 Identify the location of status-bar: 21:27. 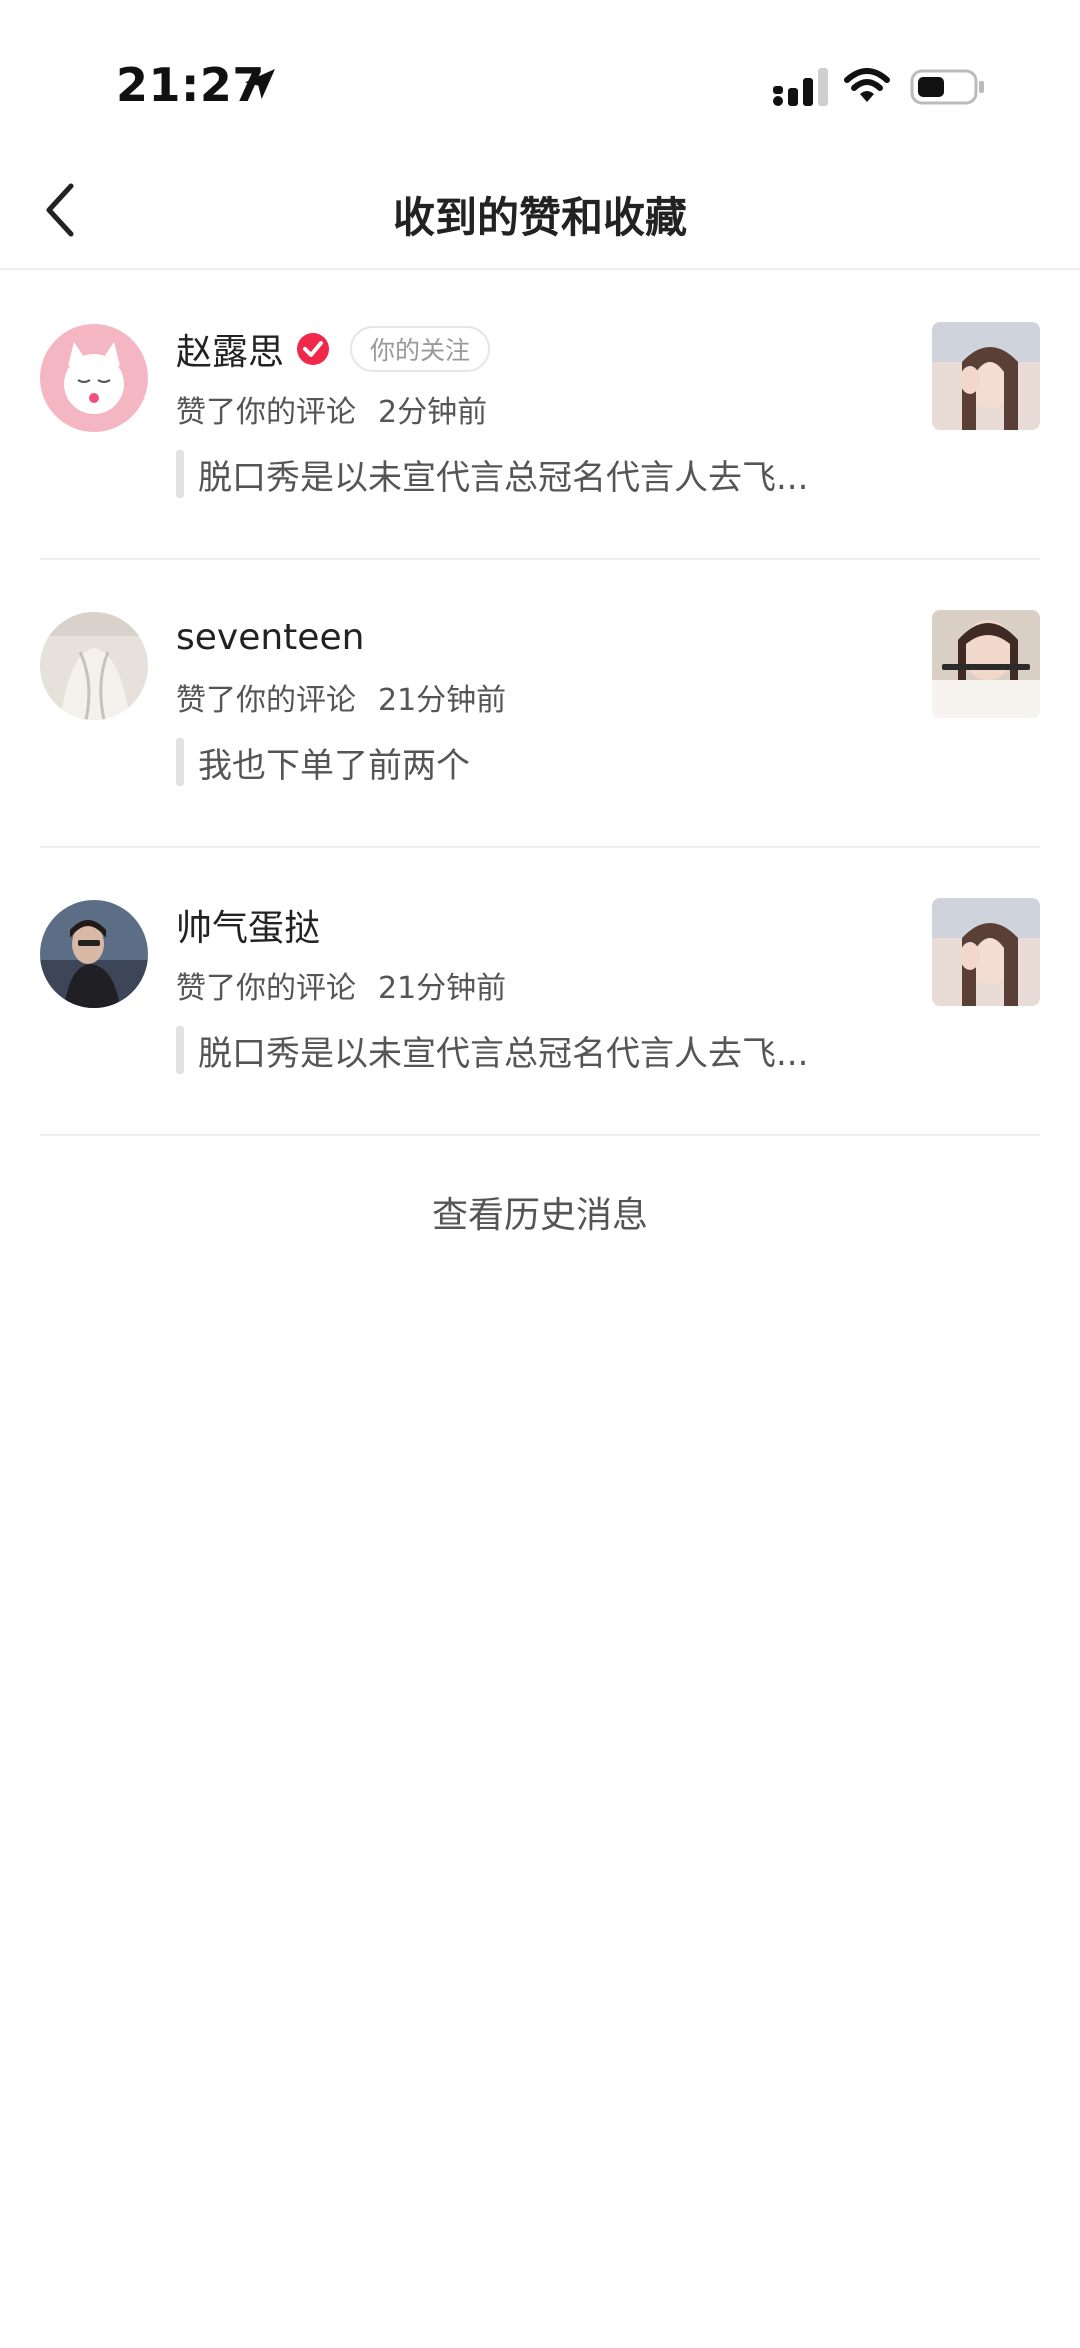
(540, 75).